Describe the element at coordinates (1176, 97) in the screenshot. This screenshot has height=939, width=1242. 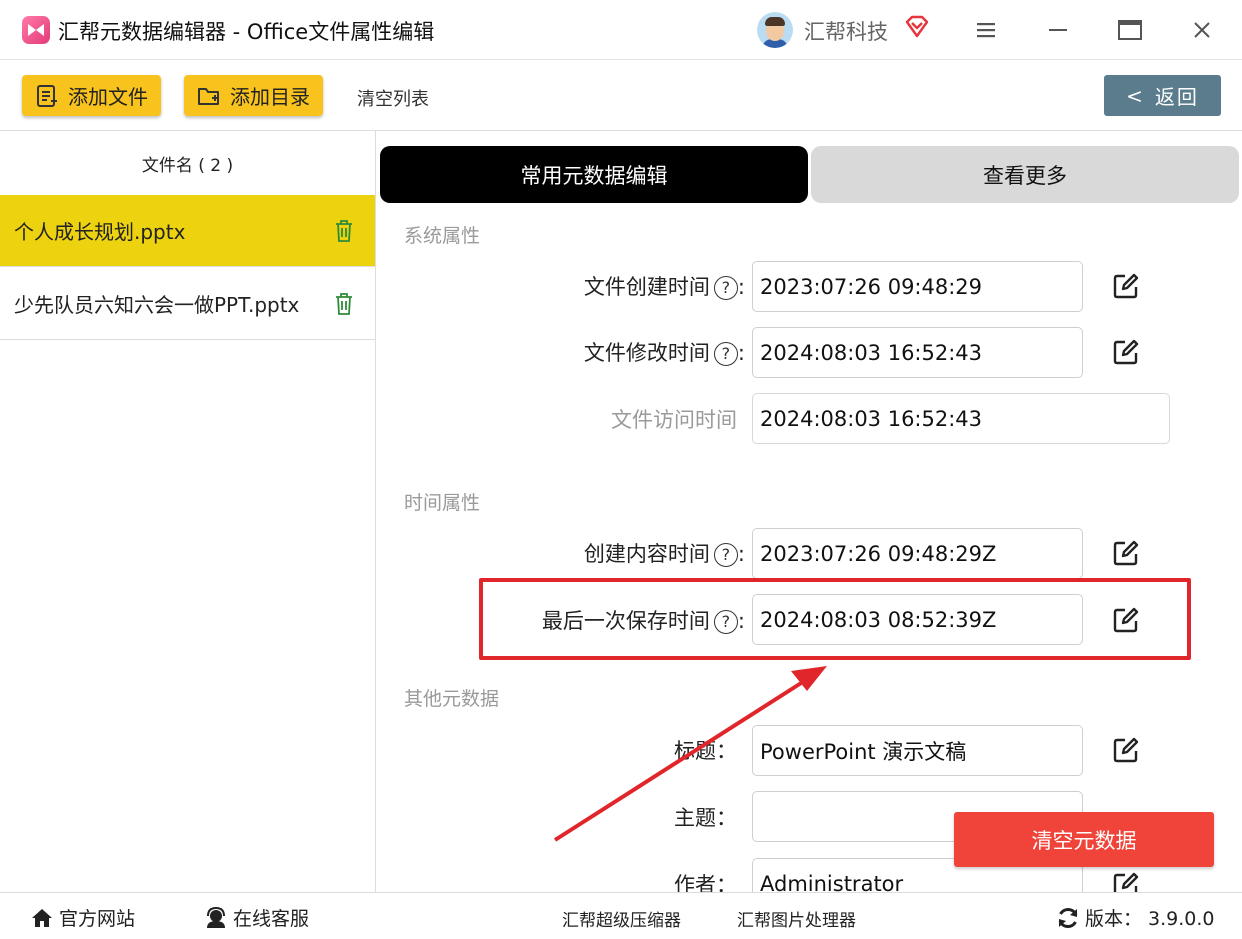
I see `back-label: 返回` at that location.